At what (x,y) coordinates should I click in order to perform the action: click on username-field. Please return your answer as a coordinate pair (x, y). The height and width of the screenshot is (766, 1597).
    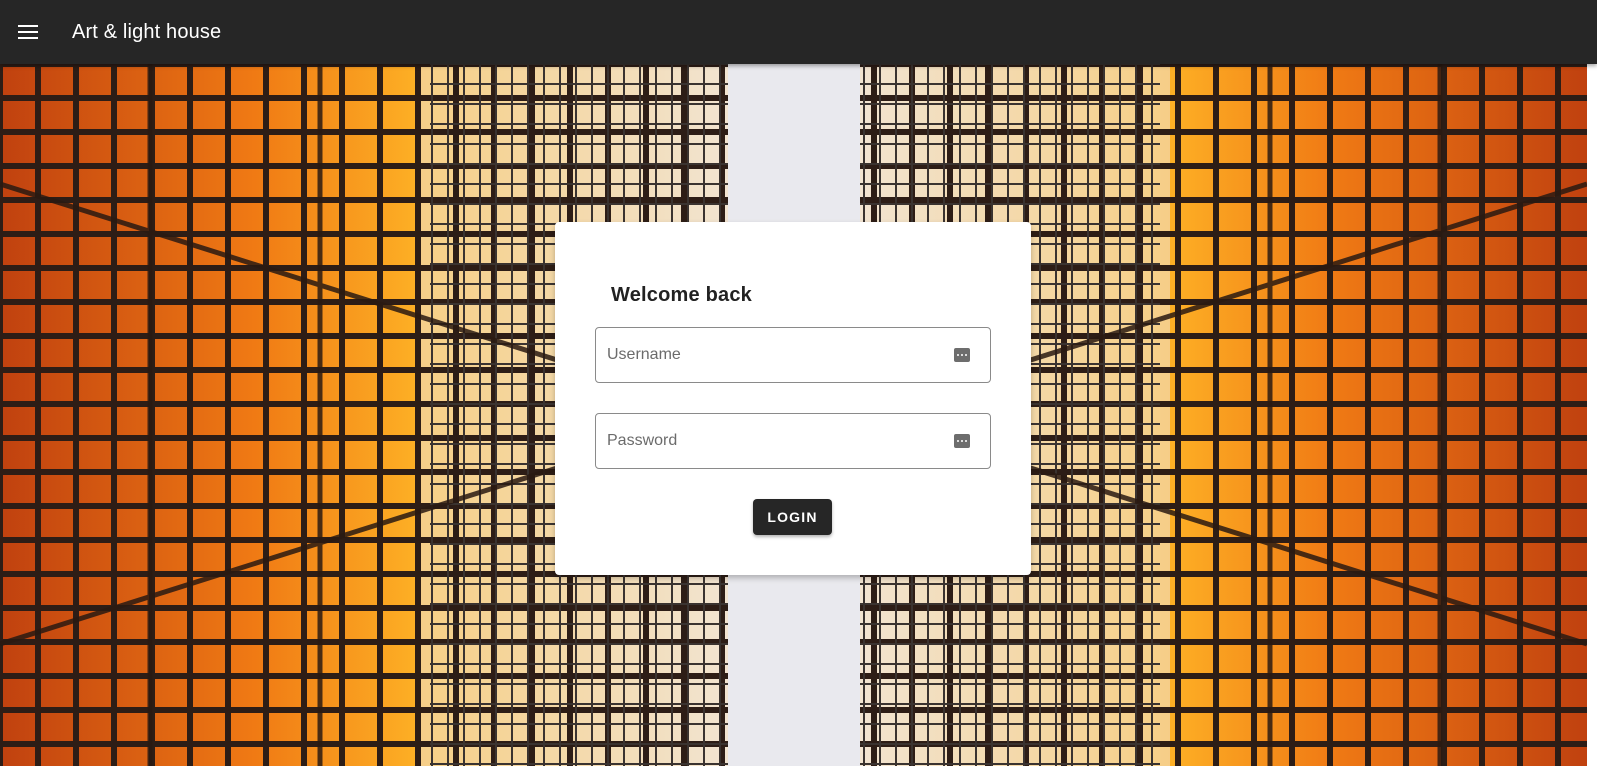
    Looking at the image, I should click on (793, 355).